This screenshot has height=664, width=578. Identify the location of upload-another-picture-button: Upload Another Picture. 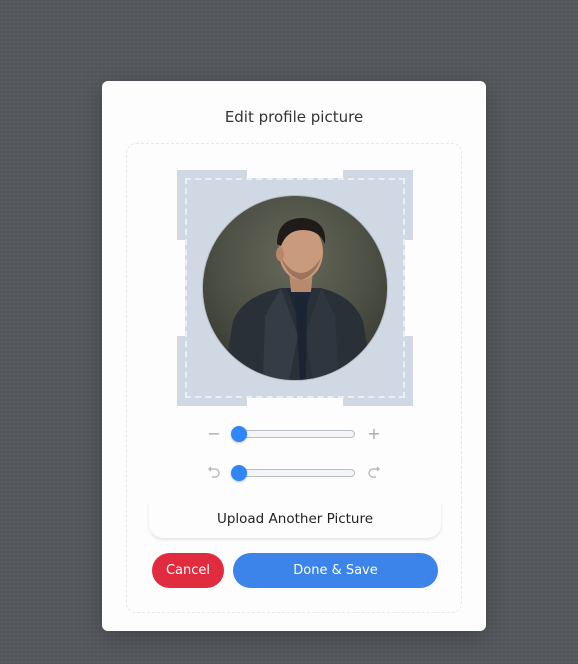
(295, 520).